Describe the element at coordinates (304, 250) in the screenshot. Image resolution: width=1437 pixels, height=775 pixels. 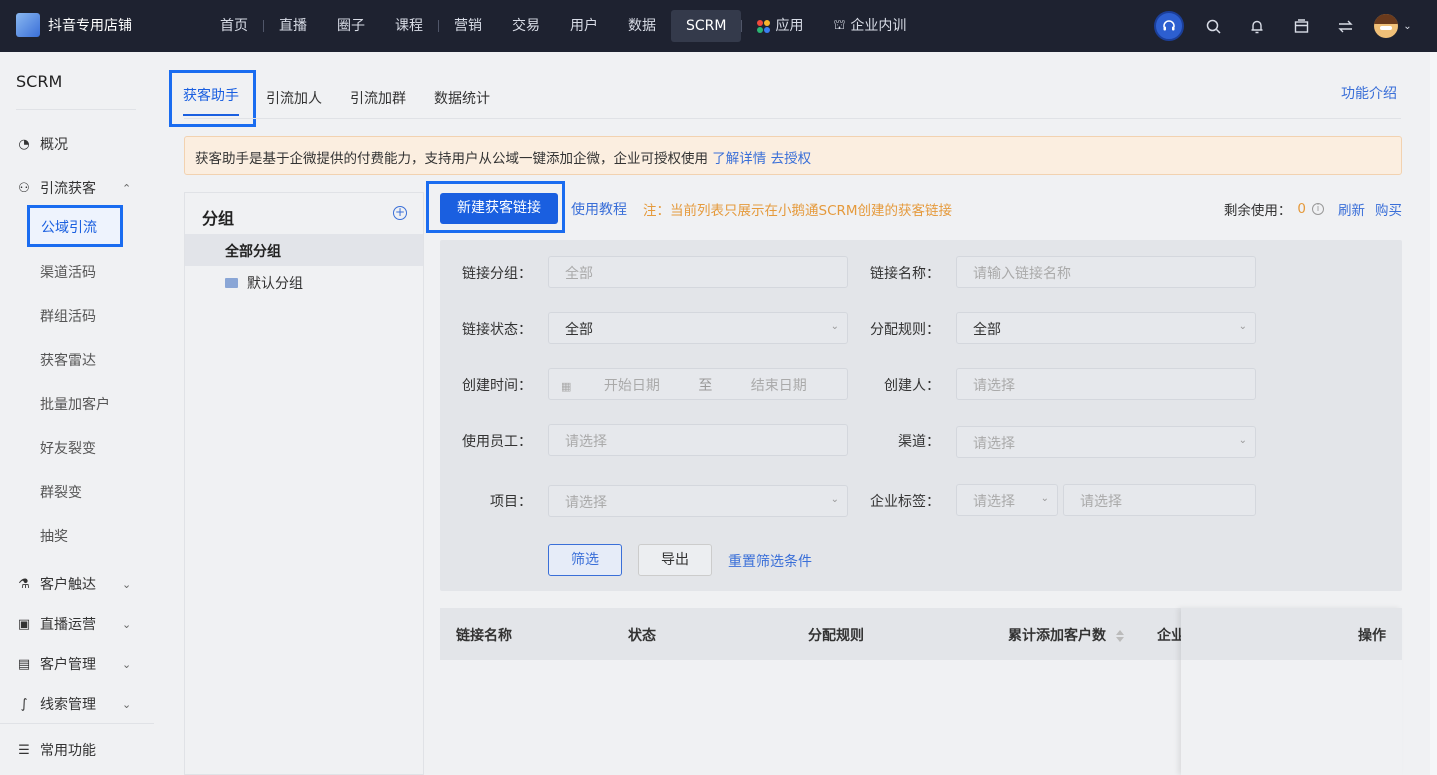
I see `group-item-all: 全部分组` at that location.